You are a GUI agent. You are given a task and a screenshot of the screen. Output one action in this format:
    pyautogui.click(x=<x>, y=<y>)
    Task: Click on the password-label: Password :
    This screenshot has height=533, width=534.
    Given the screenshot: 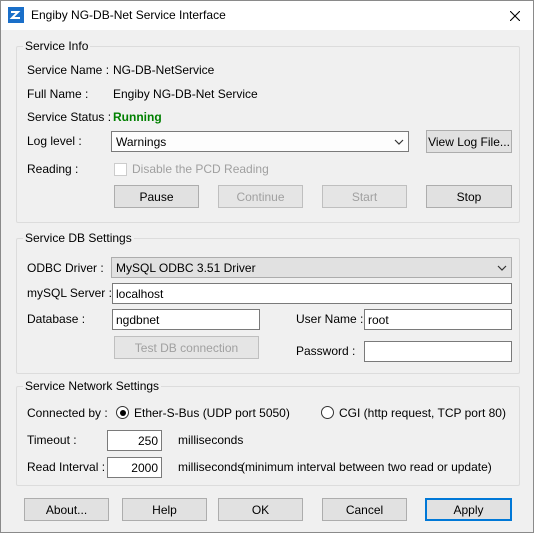 What is the action you would take?
    pyautogui.click(x=326, y=351)
    